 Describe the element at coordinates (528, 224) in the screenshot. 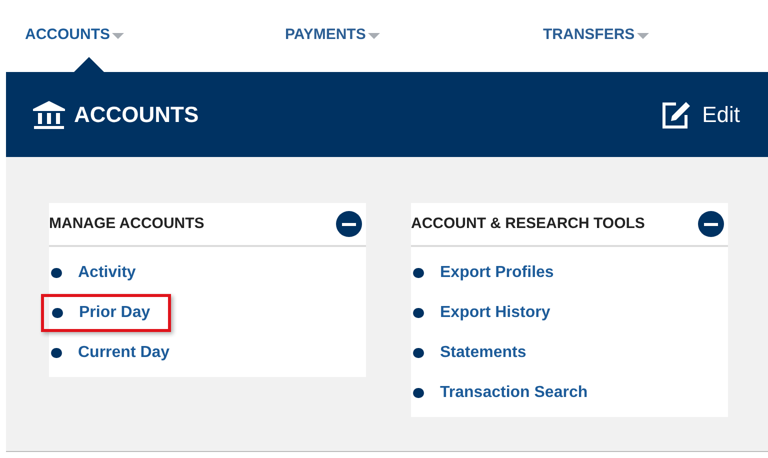

I see `panel-title: ACCOUNT & RESEARCH TOOLS` at that location.